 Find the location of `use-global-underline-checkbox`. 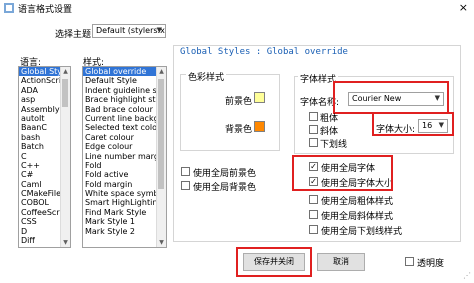

use-global-underline-checkbox is located at coordinates (313, 229).